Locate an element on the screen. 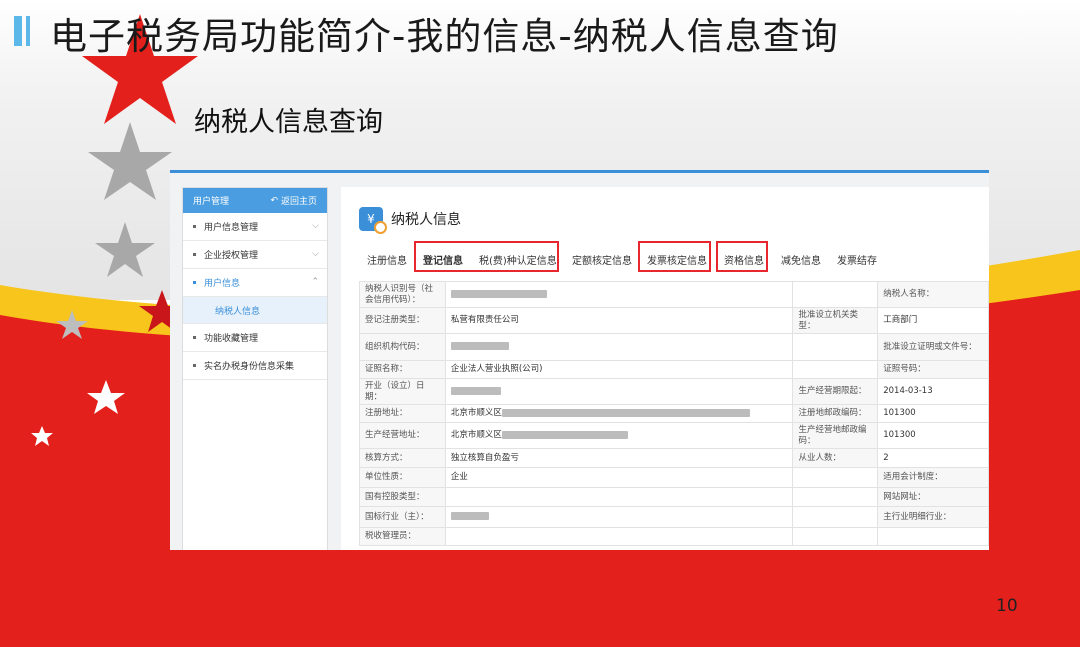 This screenshot has height=647, width=1080. table-row: 生产经营地址： 北京市顺义区 生产经营地邮政编码： 101300 is located at coordinates (674, 435).